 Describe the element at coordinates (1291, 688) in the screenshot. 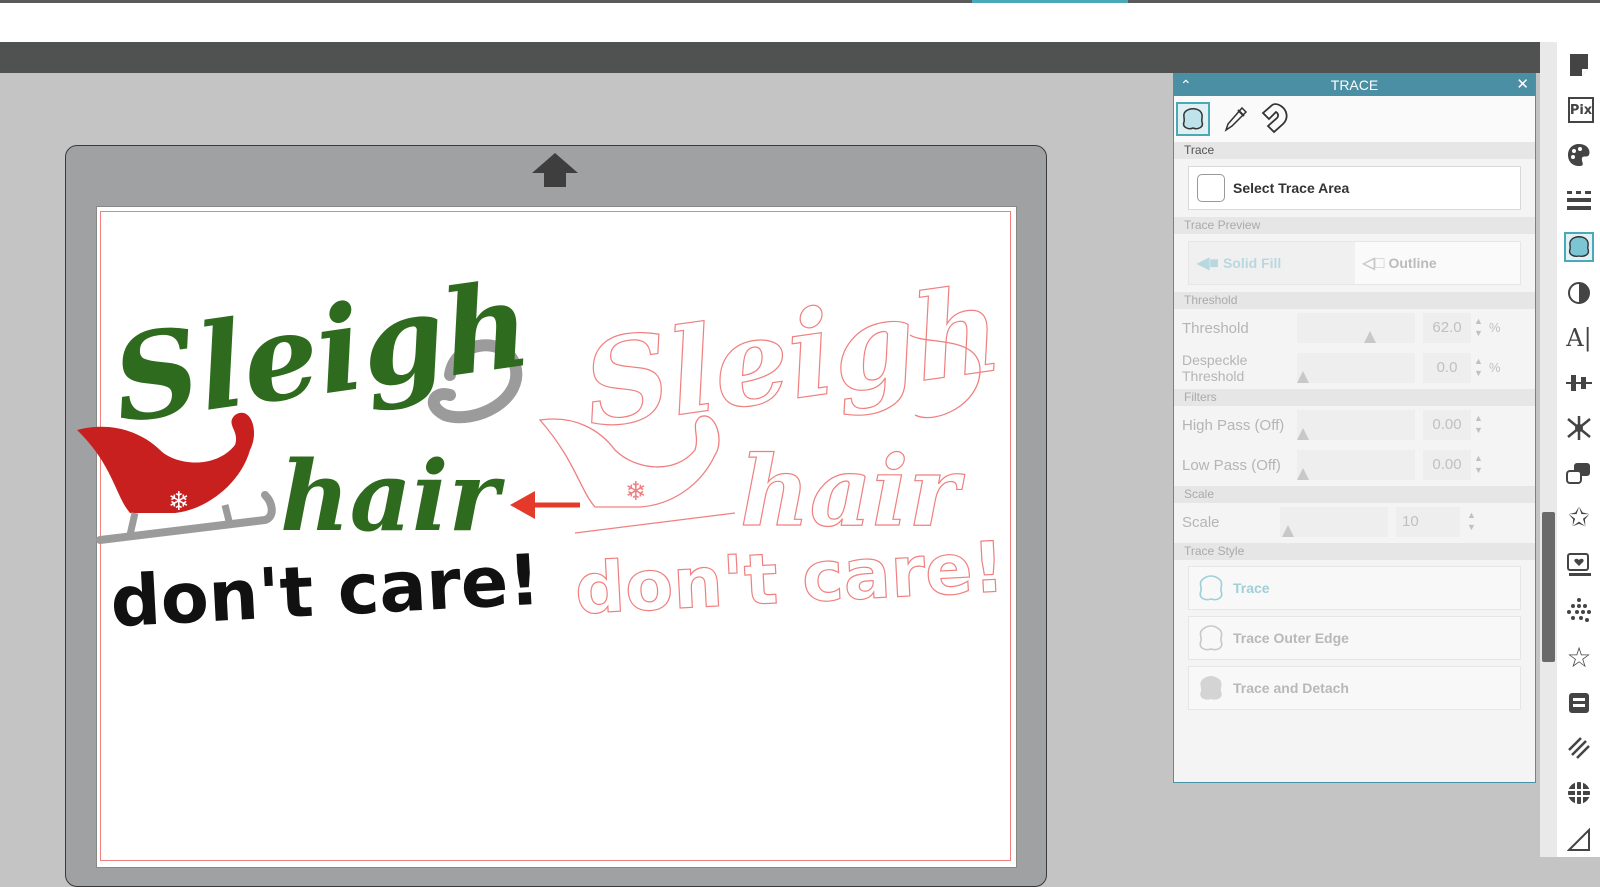

I see `trace-and-detach-label: Trace and Detach` at that location.